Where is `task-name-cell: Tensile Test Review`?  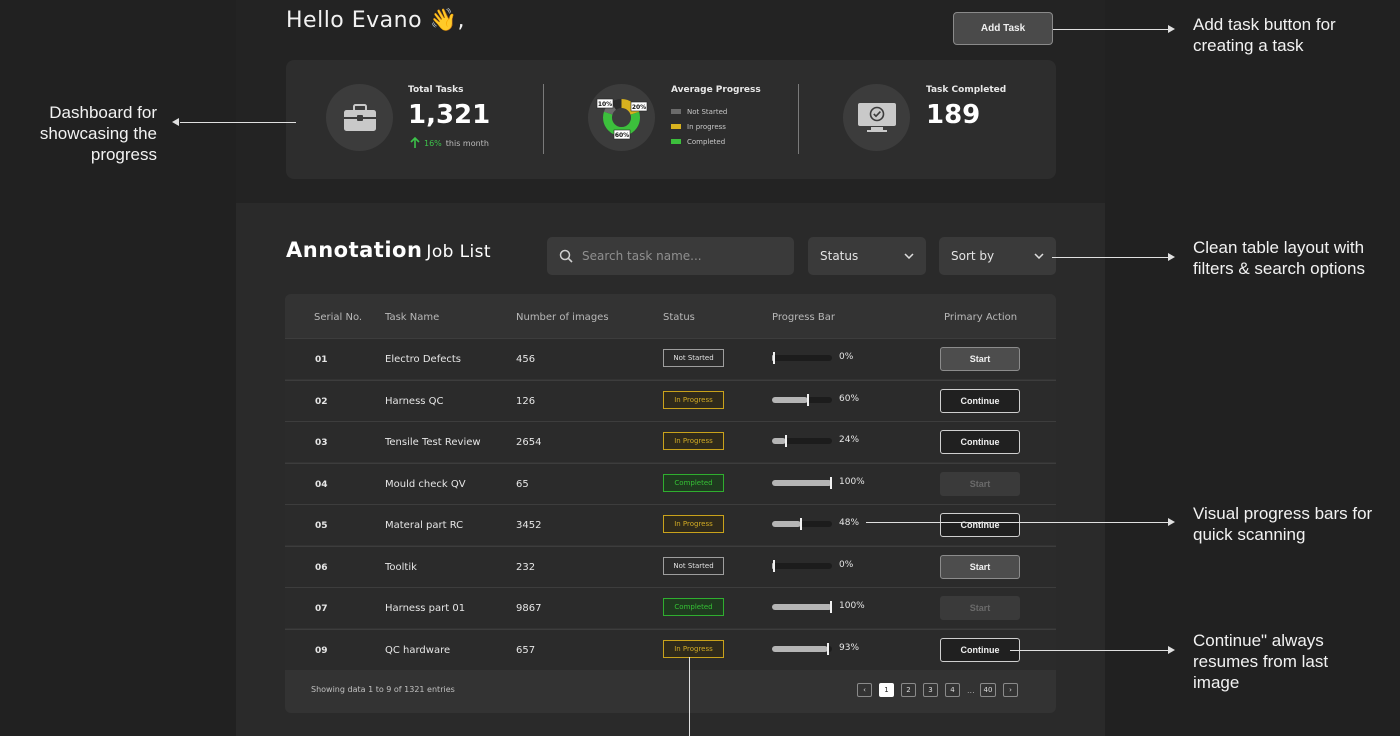 task-name-cell: Tensile Test Review is located at coordinates (433, 442).